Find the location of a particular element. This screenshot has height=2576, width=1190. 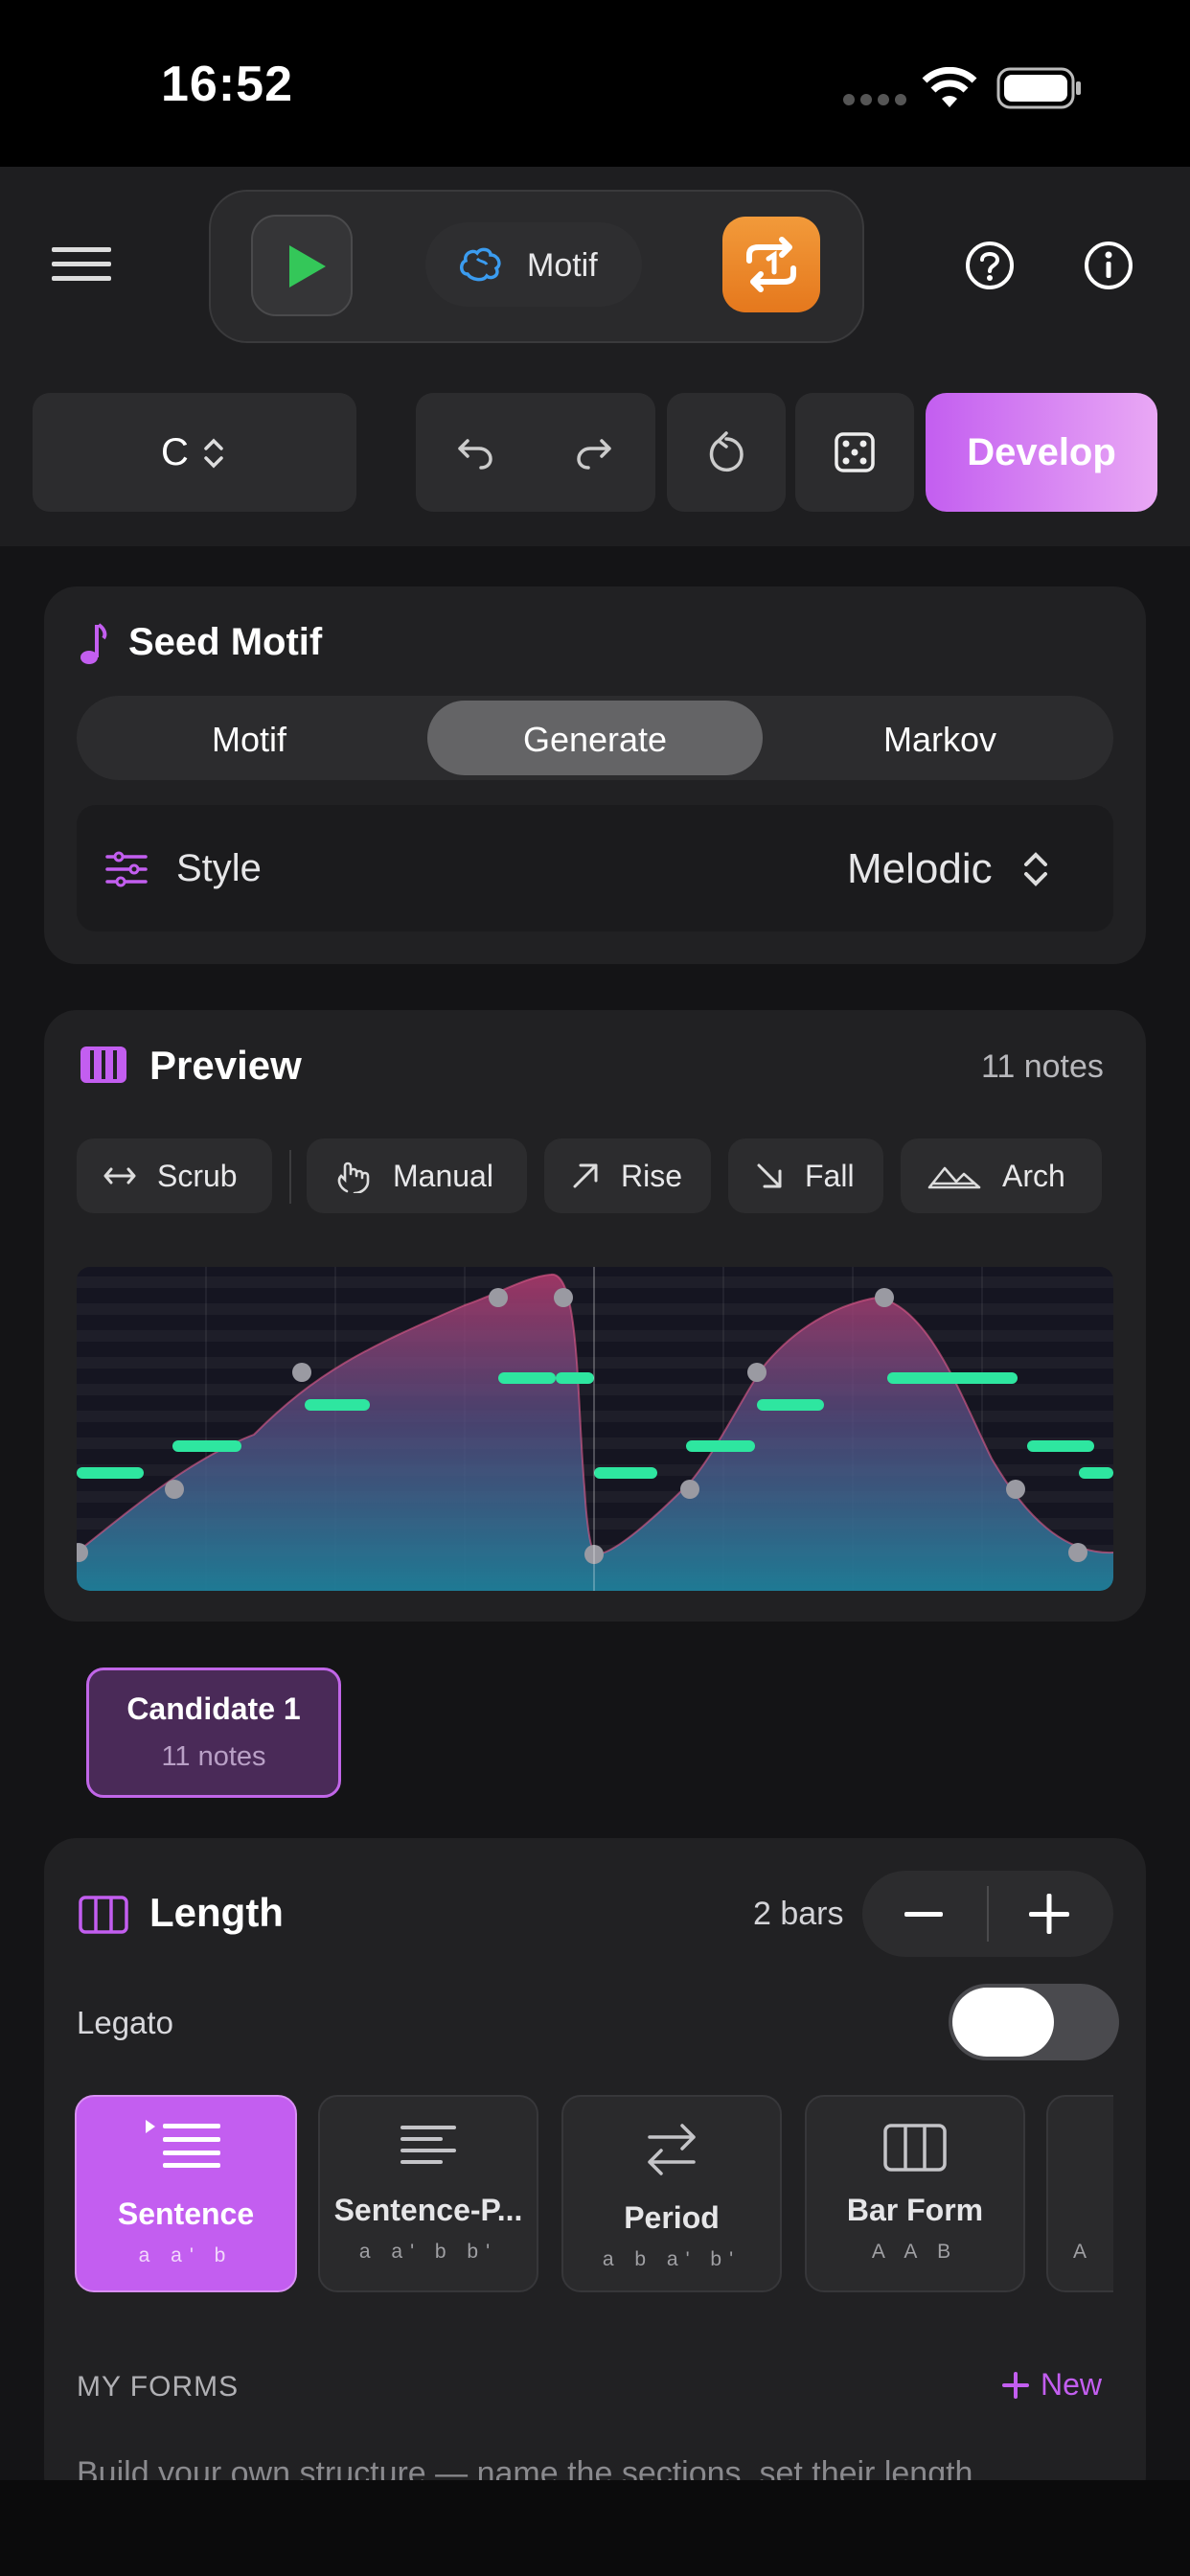

form-period: Period a b a' b' is located at coordinates (671, 2193).